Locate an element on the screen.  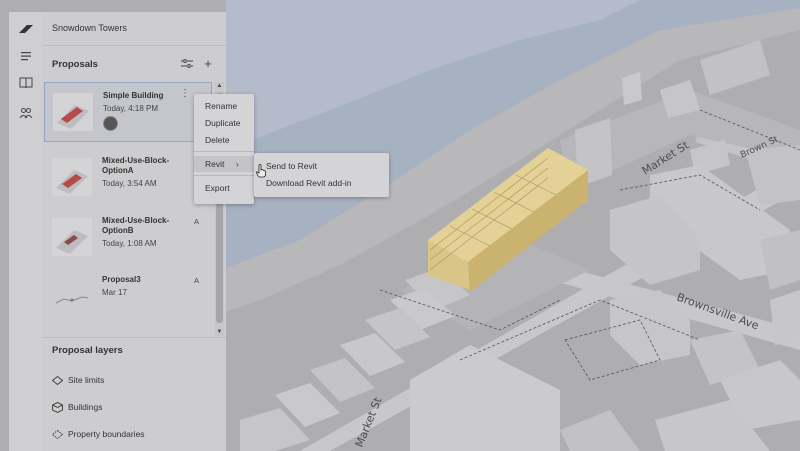
project-title: Snowdown Towers is located at coordinates (89, 28).